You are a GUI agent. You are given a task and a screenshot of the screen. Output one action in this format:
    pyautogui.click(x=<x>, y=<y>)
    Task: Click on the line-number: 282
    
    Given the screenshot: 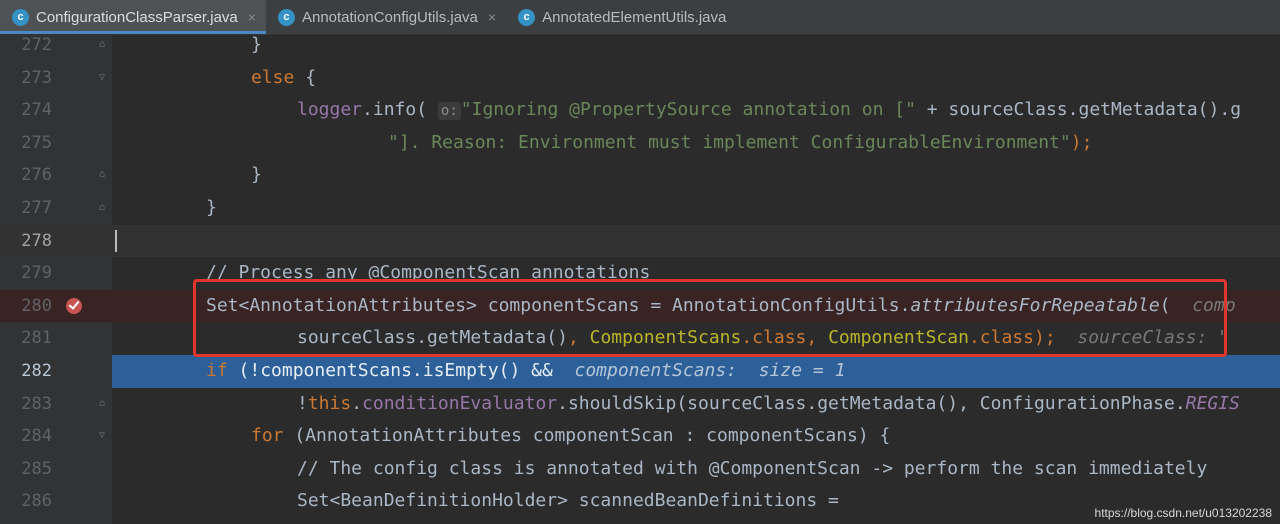 What is the action you would take?
    pyautogui.click(x=36, y=371)
    